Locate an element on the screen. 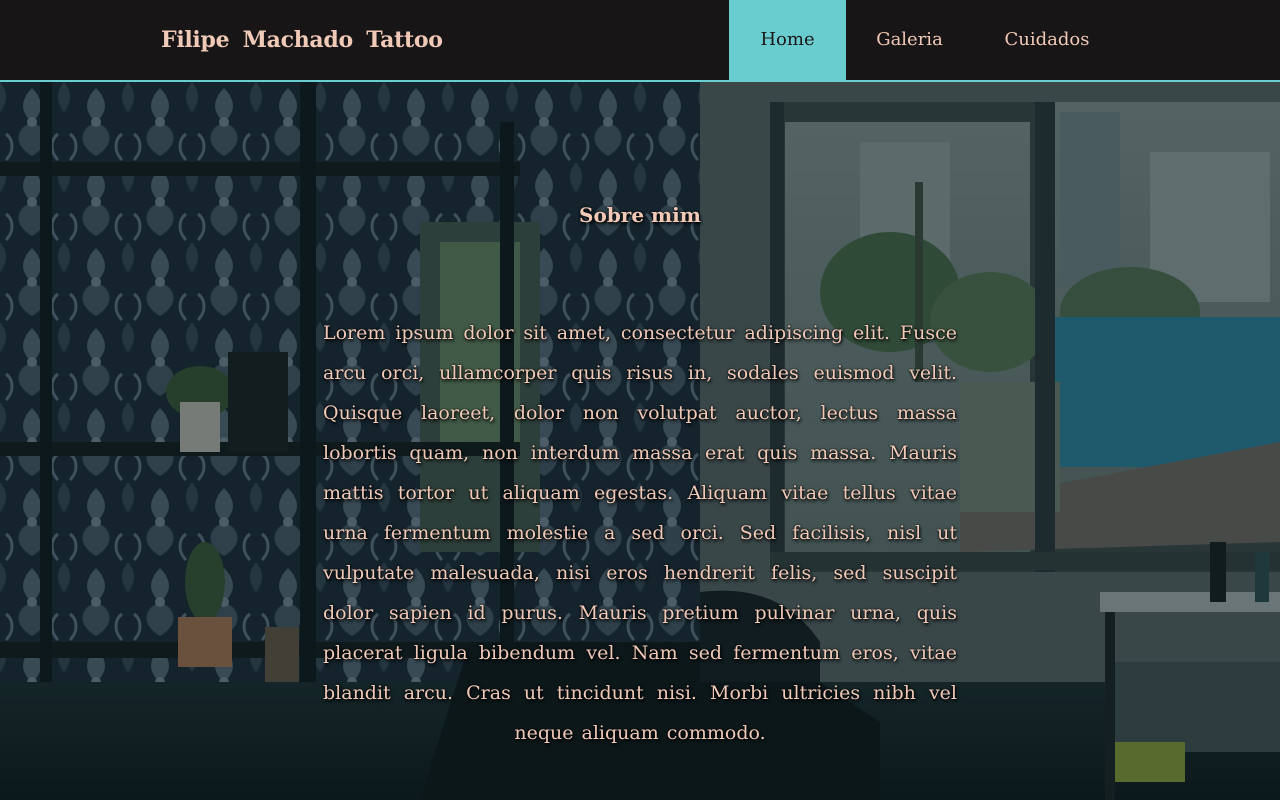 This screenshot has width=1280, height=800. site-brand: Filipe Machado Tattoo is located at coordinates (302, 40).